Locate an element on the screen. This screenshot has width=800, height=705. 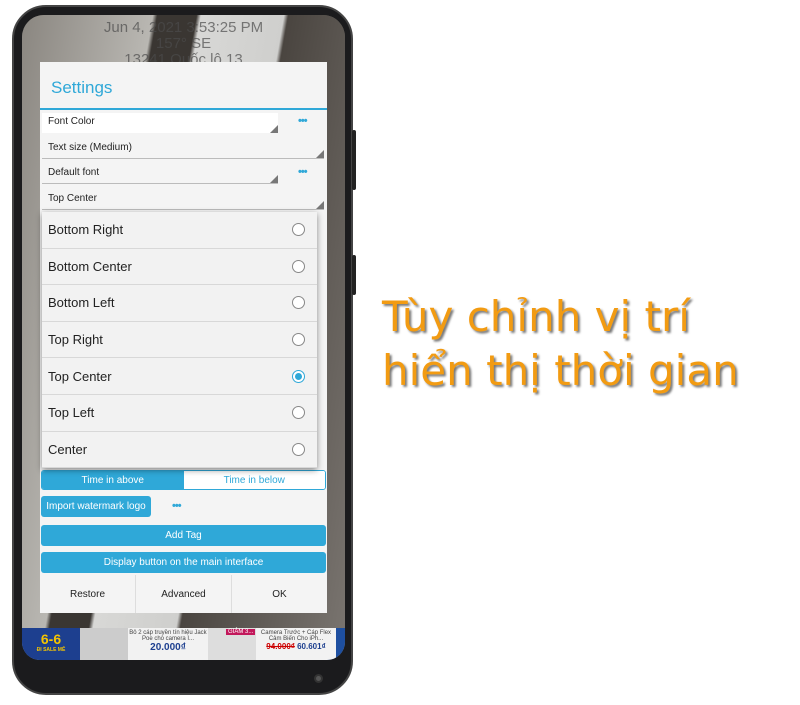
font-label: Default font is located at coordinates (74, 172).